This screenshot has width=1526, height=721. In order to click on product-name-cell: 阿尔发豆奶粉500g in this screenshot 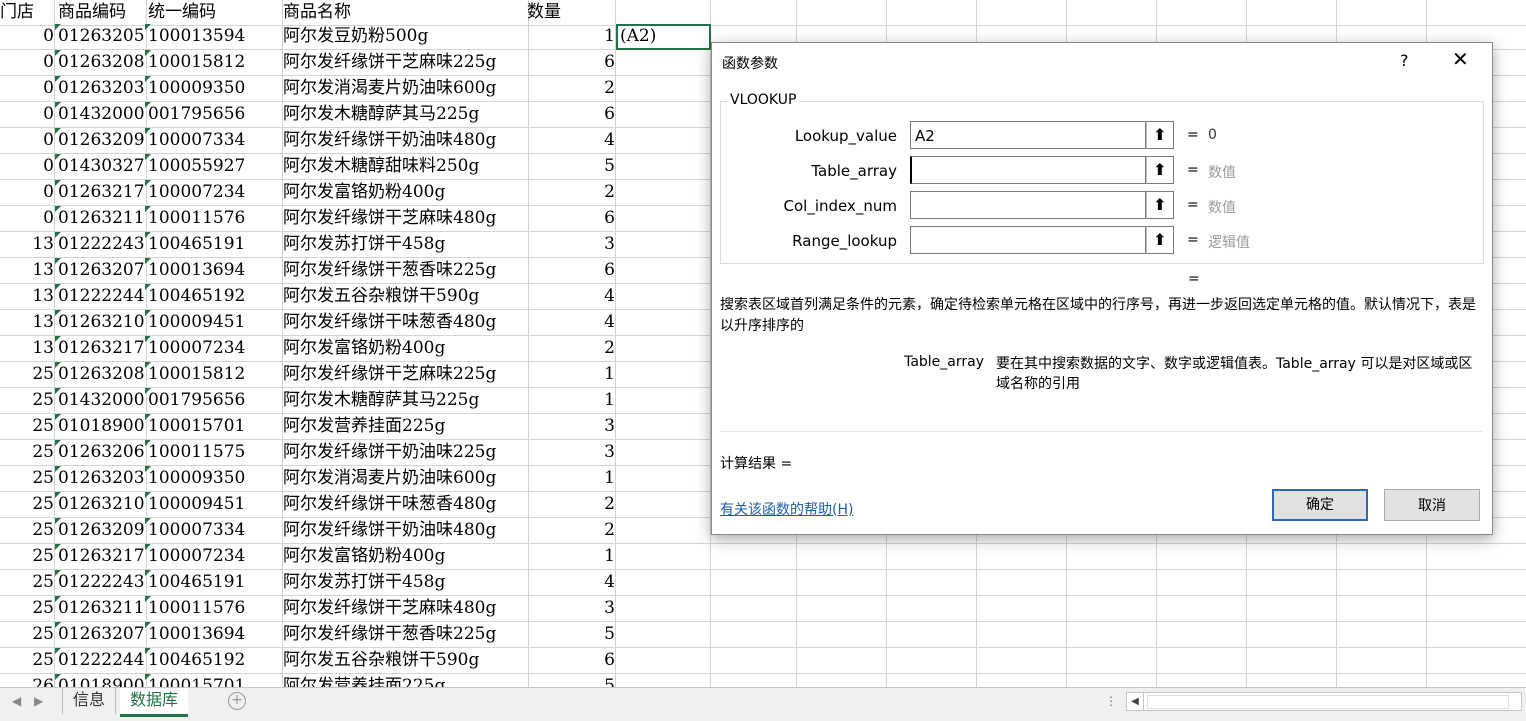, I will do `click(404, 37)`.